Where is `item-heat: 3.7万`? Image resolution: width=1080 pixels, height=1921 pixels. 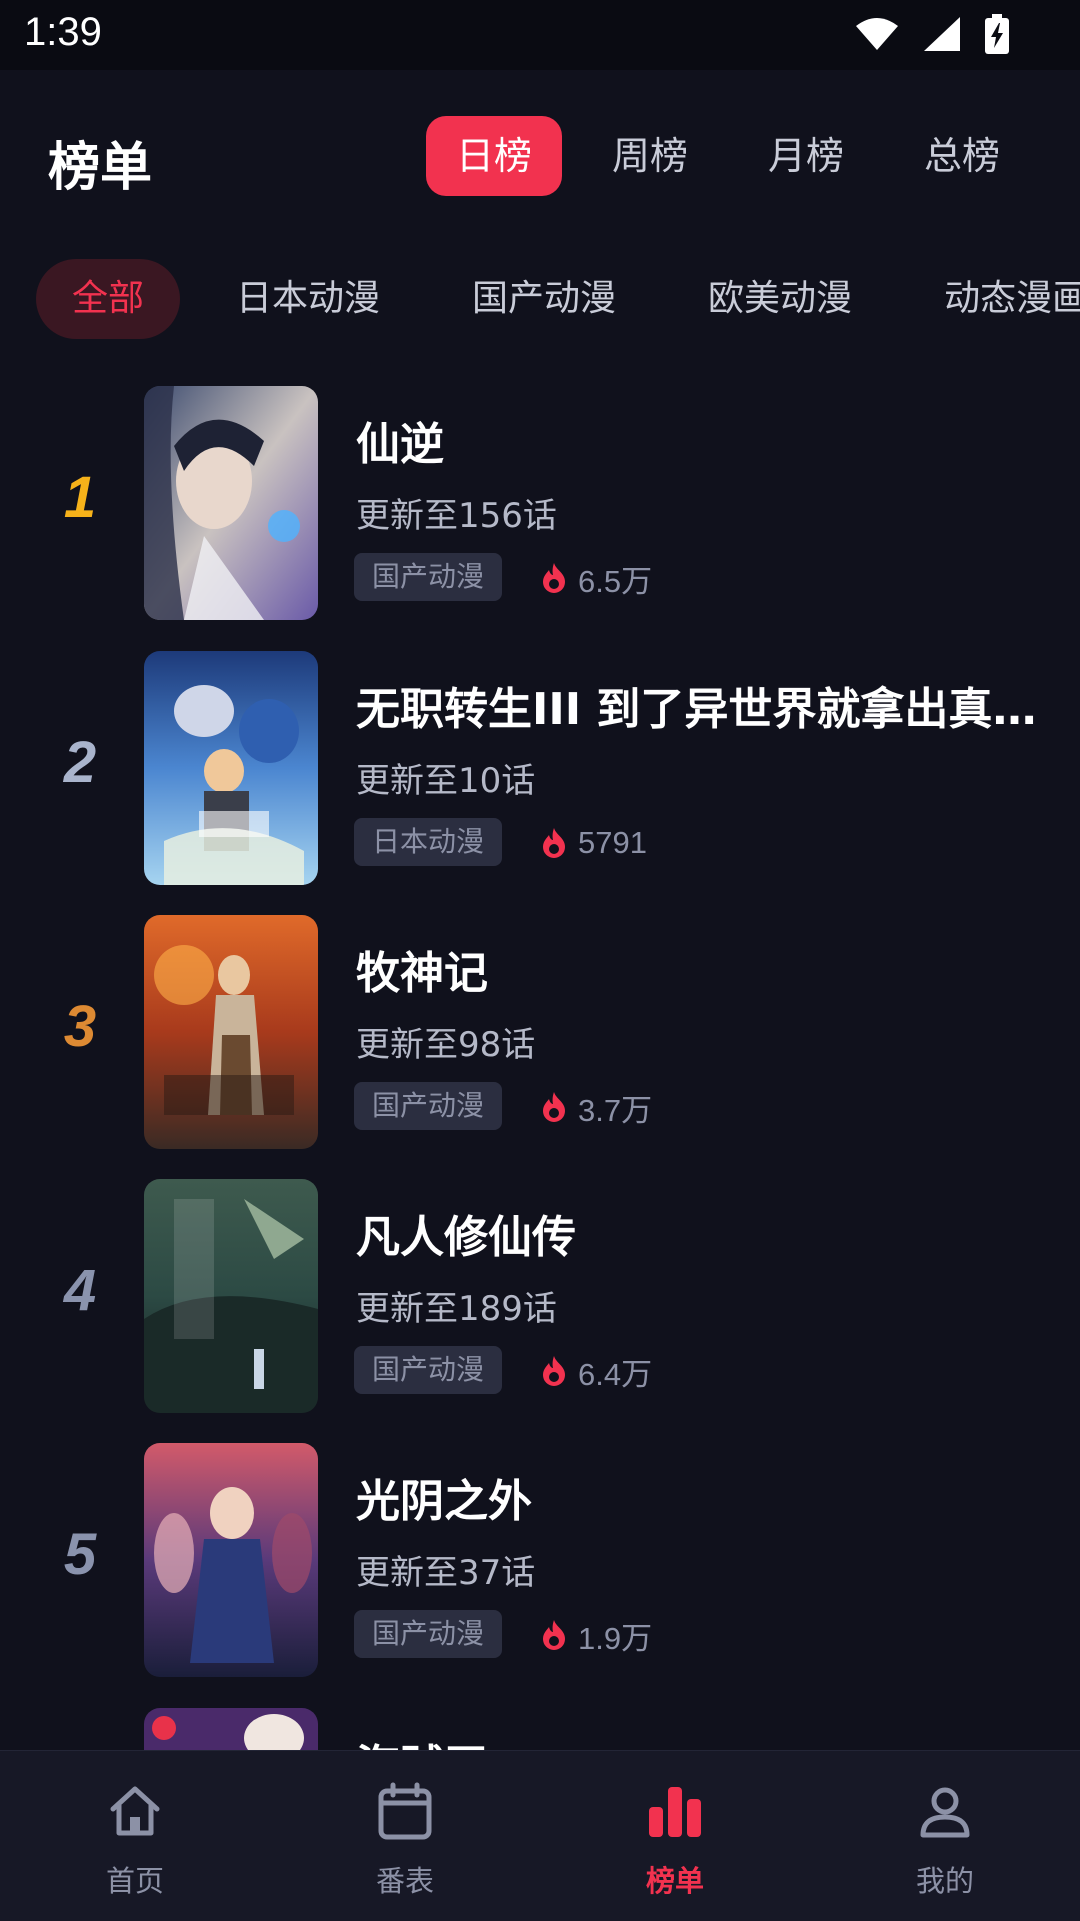 item-heat: 3.7万 is located at coordinates (596, 1107).